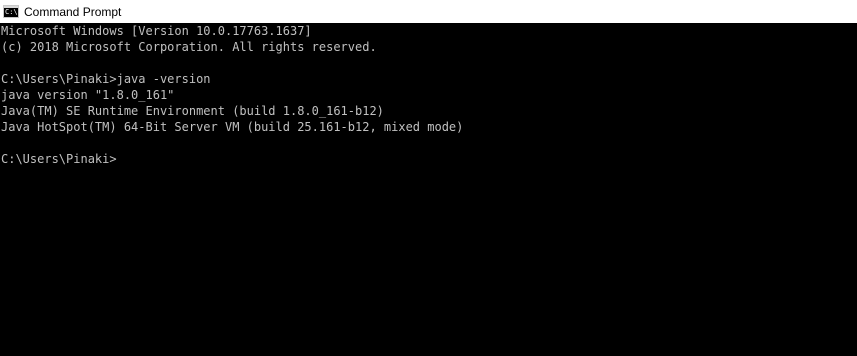 This screenshot has width=857, height=356. Describe the element at coordinates (428, 11) in the screenshot. I see `title-bar: C:\ Command Prompt` at that location.